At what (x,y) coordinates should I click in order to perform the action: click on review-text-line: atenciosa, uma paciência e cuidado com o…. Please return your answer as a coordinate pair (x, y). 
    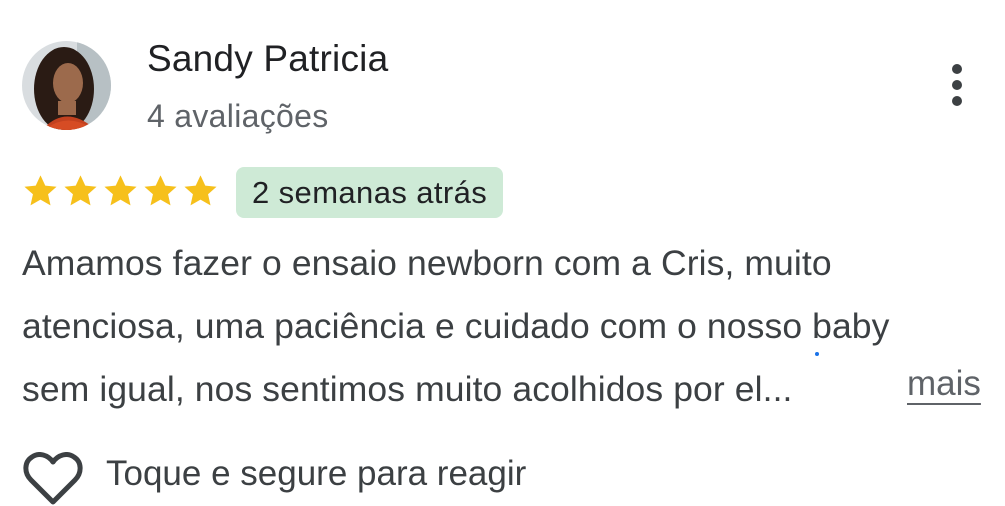
    Looking at the image, I should click on (456, 326).